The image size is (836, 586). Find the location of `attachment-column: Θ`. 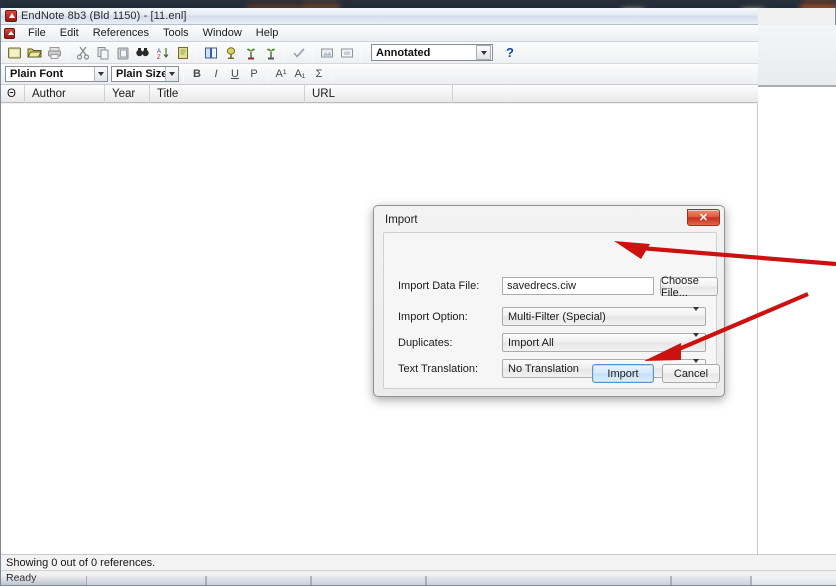

attachment-column: Θ is located at coordinates (13, 93).